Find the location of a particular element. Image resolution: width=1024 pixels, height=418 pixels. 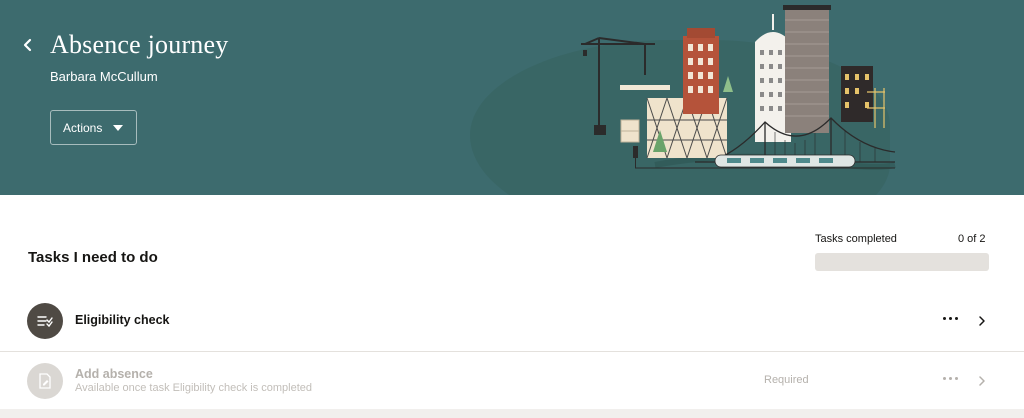

progress-bar is located at coordinates (902, 262).